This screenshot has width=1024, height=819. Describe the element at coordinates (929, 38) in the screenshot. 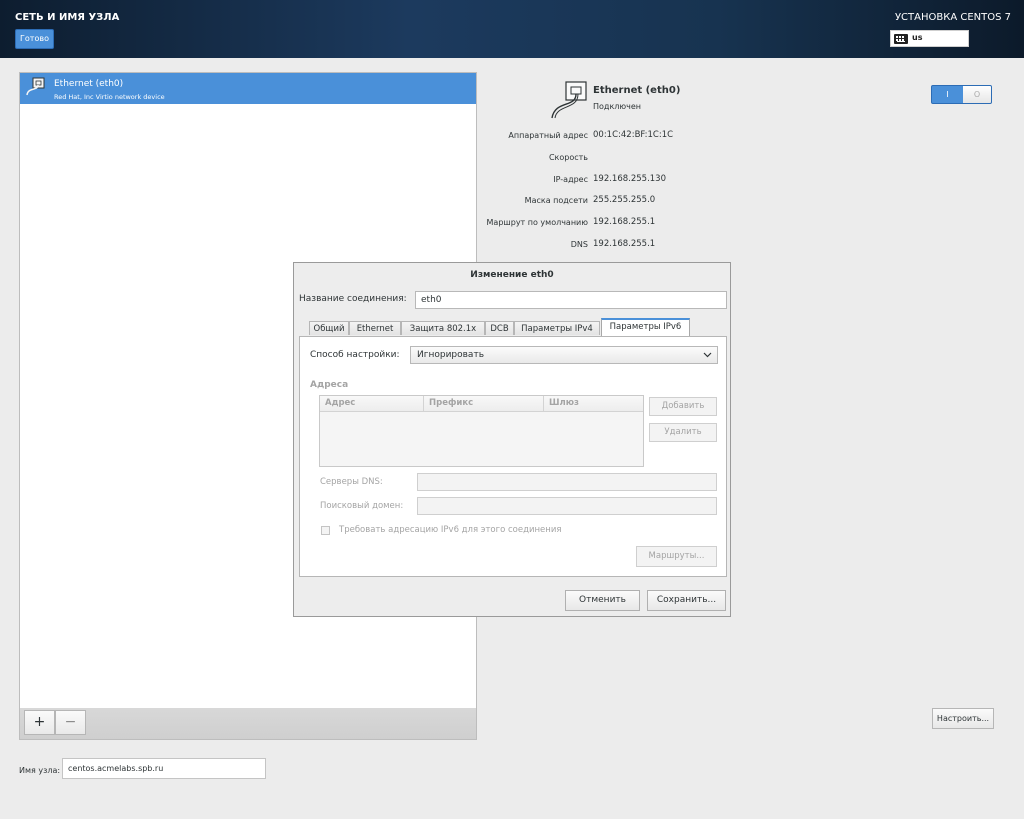

I see `keyboard-layout-indicator: us` at that location.